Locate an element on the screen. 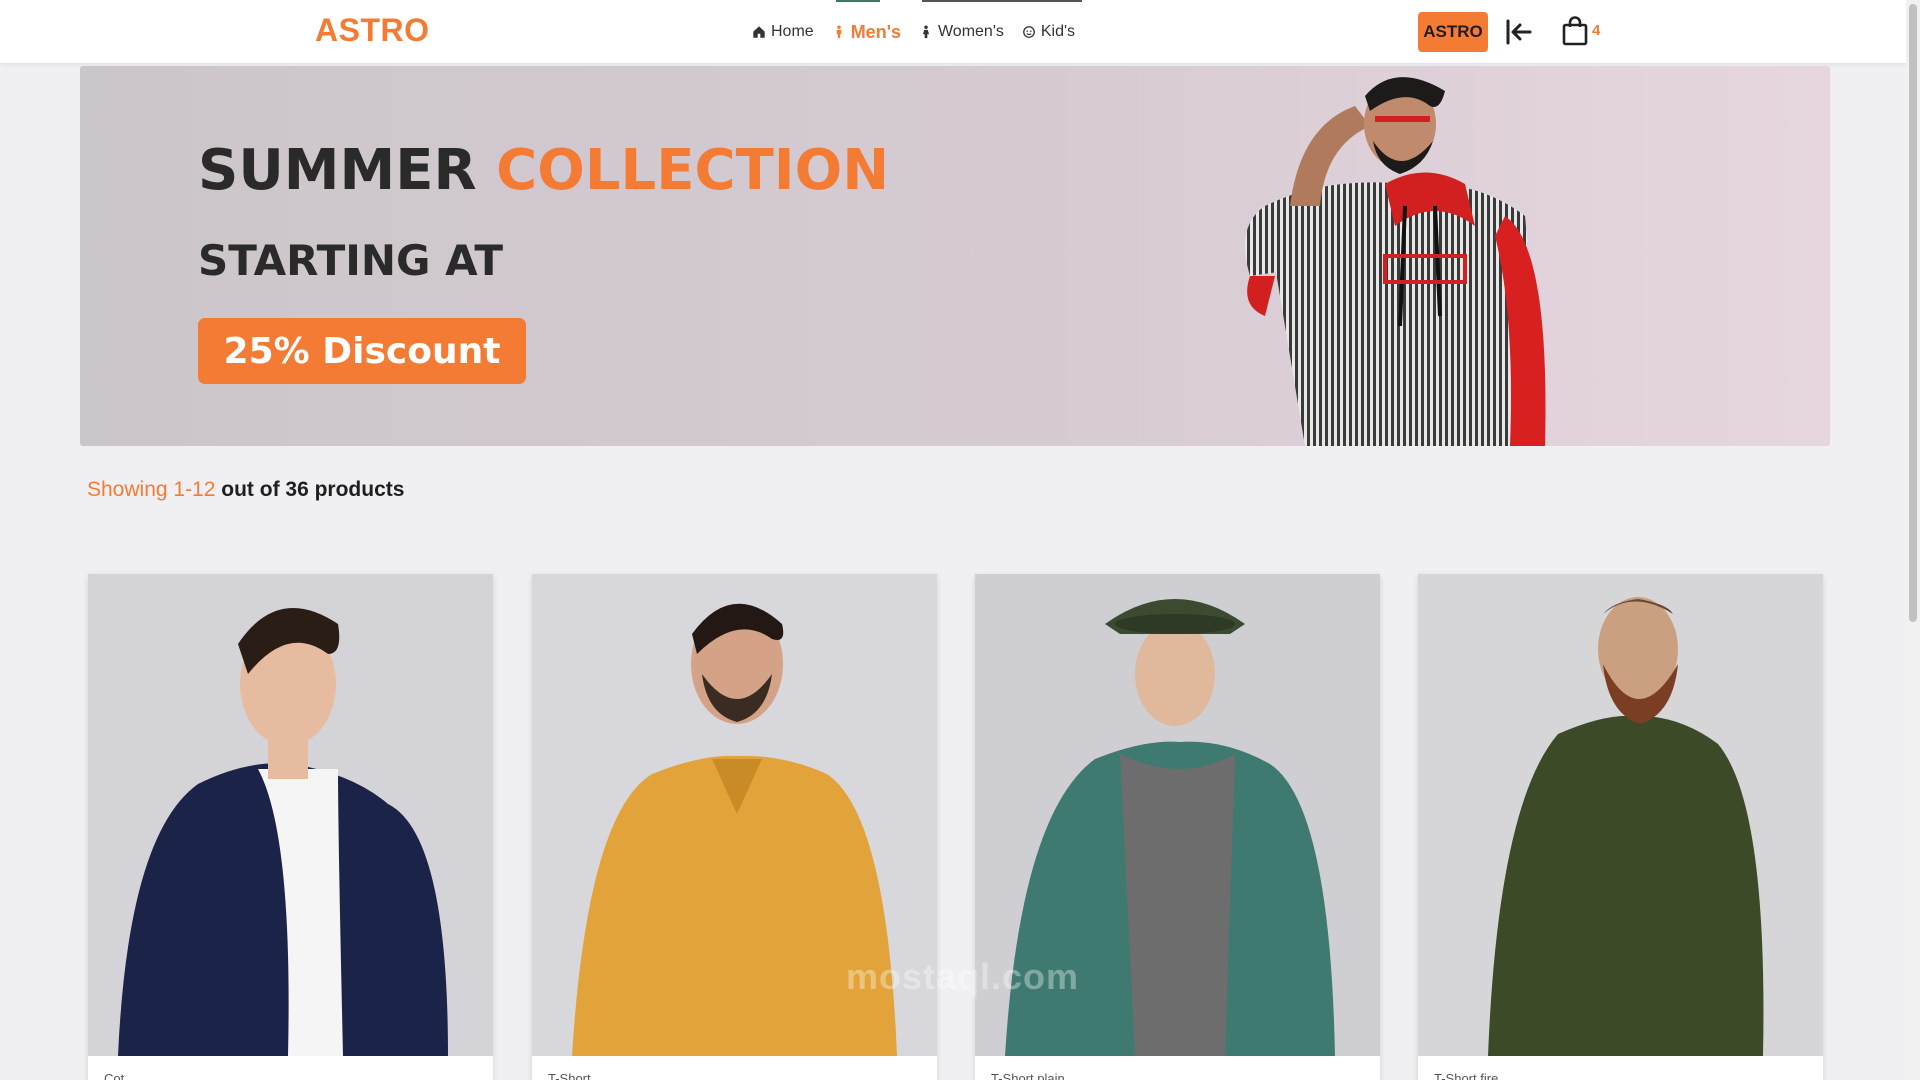  product-card: T-Short fire is located at coordinates (1620, 827).